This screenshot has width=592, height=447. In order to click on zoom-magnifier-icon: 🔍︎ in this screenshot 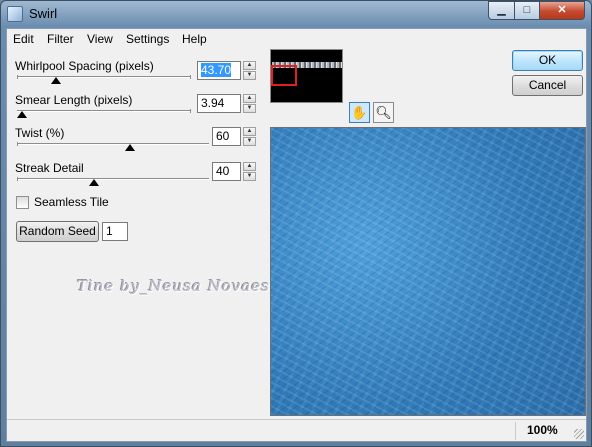, I will do `click(383, 112)`.